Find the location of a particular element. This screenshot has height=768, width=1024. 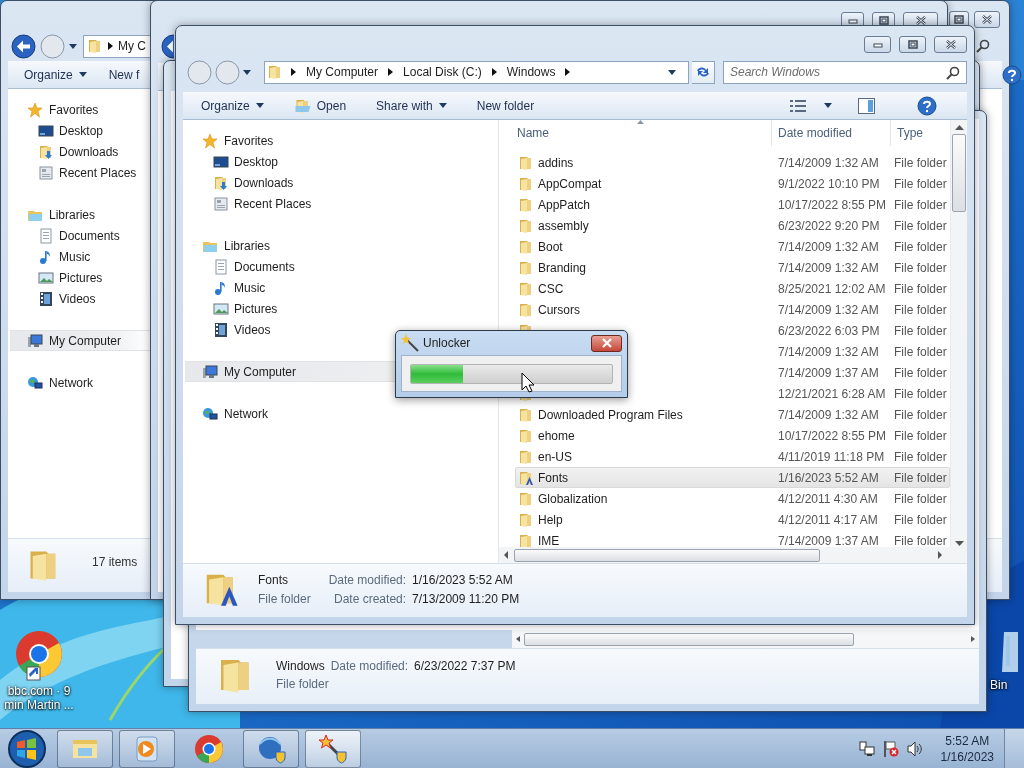

column-header: Date modified is located at coordinates (831, 133).